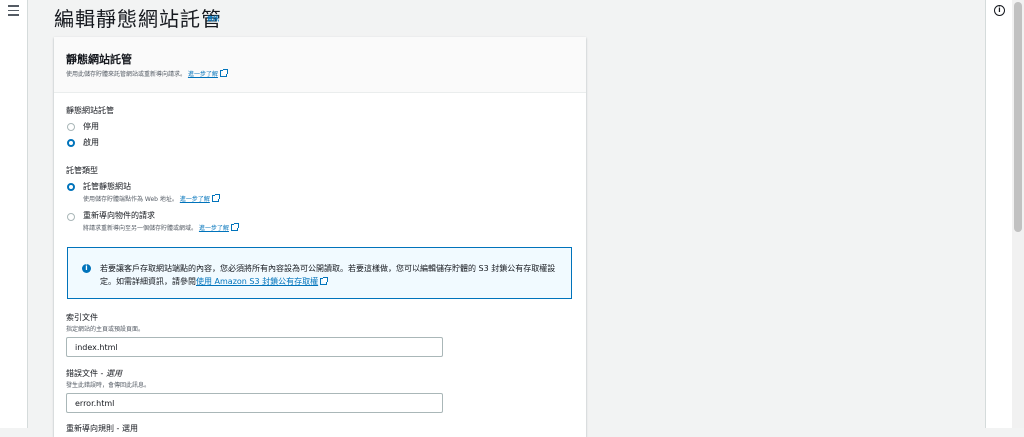 The height and width of the screenshot is (437, 1024). Describe the element at coordinates (91, 142) in the screenshot. I see `radio-enable-label: 啟用` at that location.